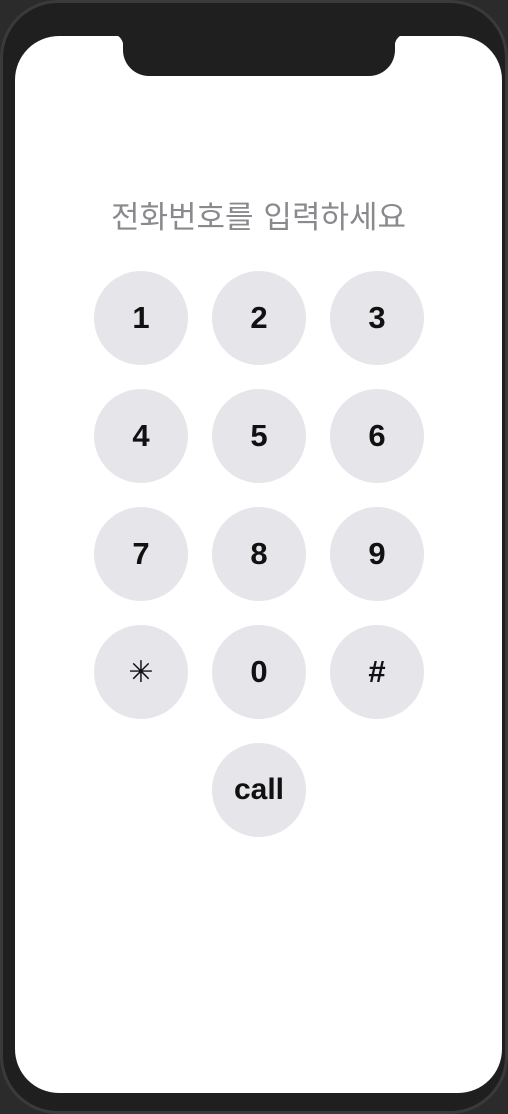 This screenshot has height=1114, width=508. What do you see at coordinates (141, 436) in the screenshot?
I see `key-4: 4` at bounding box center [141, 436].